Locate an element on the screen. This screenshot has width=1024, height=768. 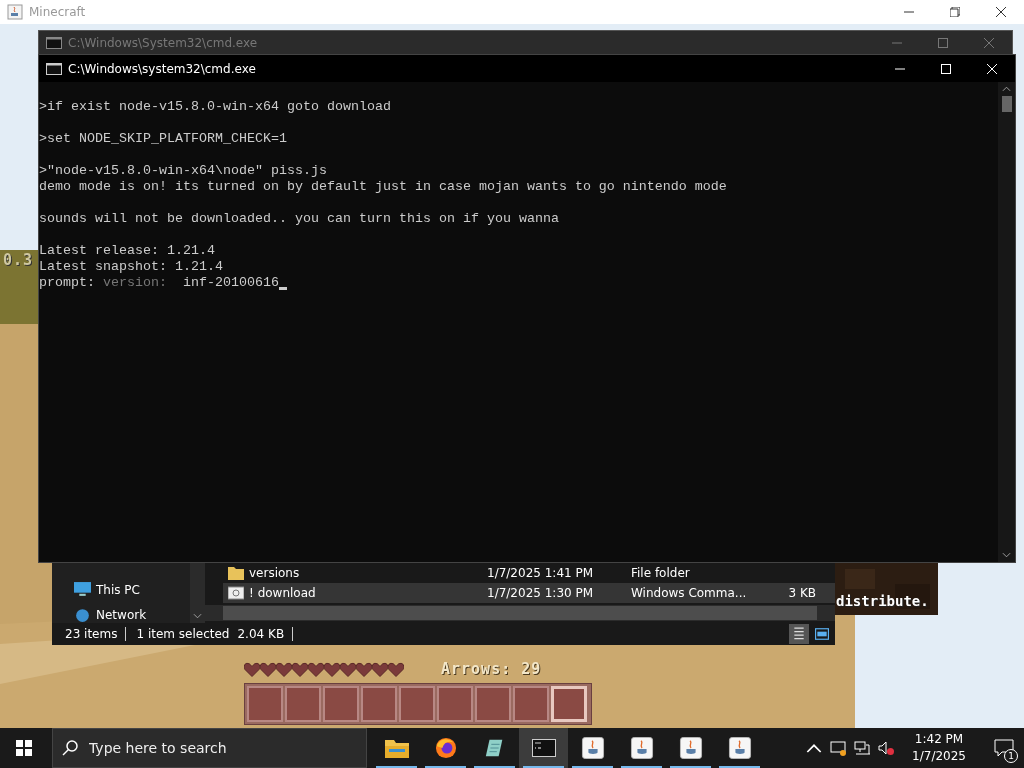
taskbar-app-button is located at coordinates (543, 748).